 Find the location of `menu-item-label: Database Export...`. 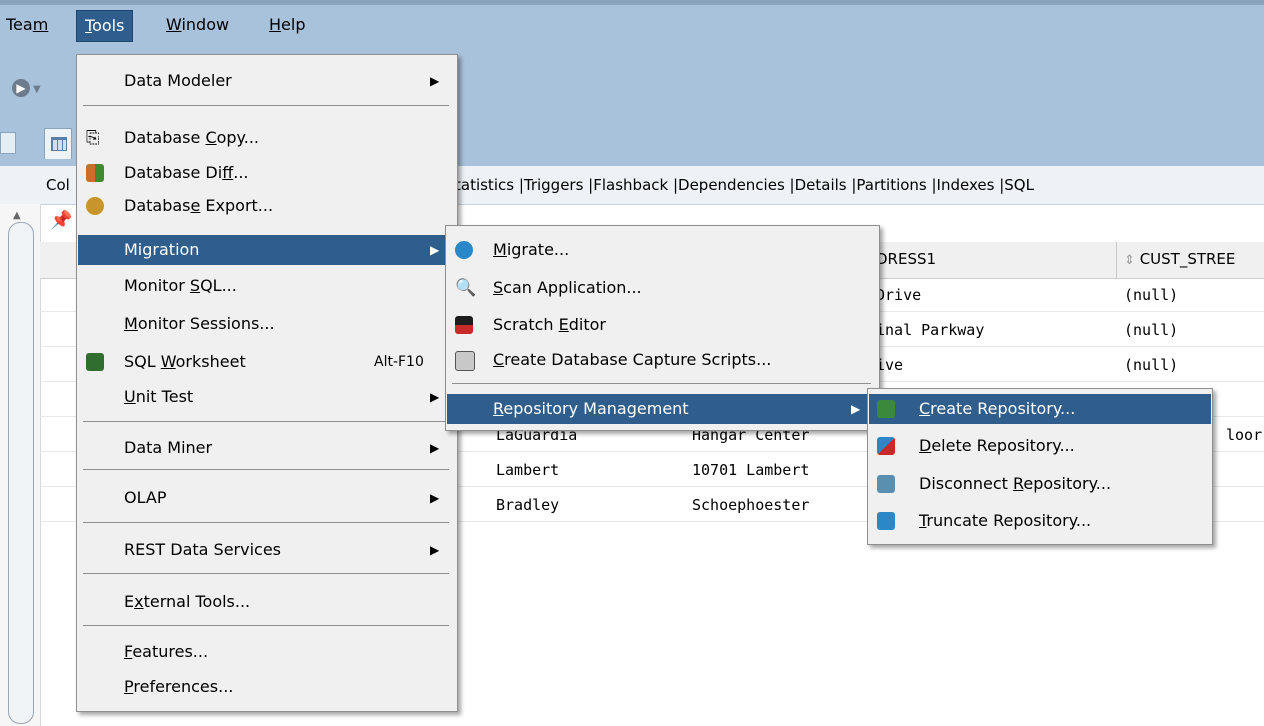

menu-item-label: Database Export... is located at coordinates (199, 205).